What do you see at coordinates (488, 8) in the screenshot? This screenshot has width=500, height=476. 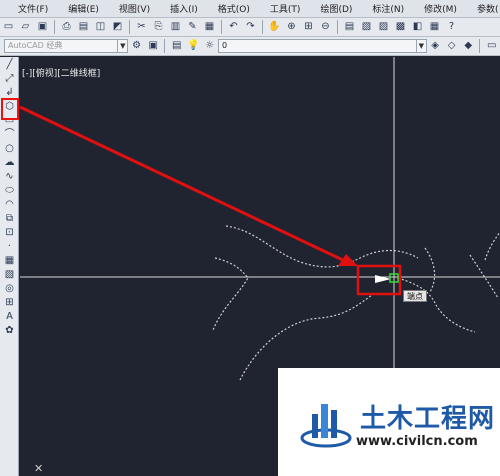 I see `menu-parametric: 参数(` at bounding box center [488, 8].